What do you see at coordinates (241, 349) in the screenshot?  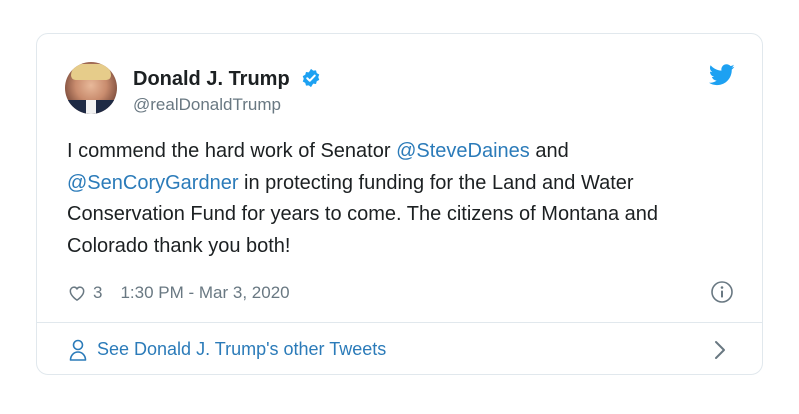 I see `see-other-tweets-label: See Donald J. Trump's other Tweets` at bounding box center [241, 349].